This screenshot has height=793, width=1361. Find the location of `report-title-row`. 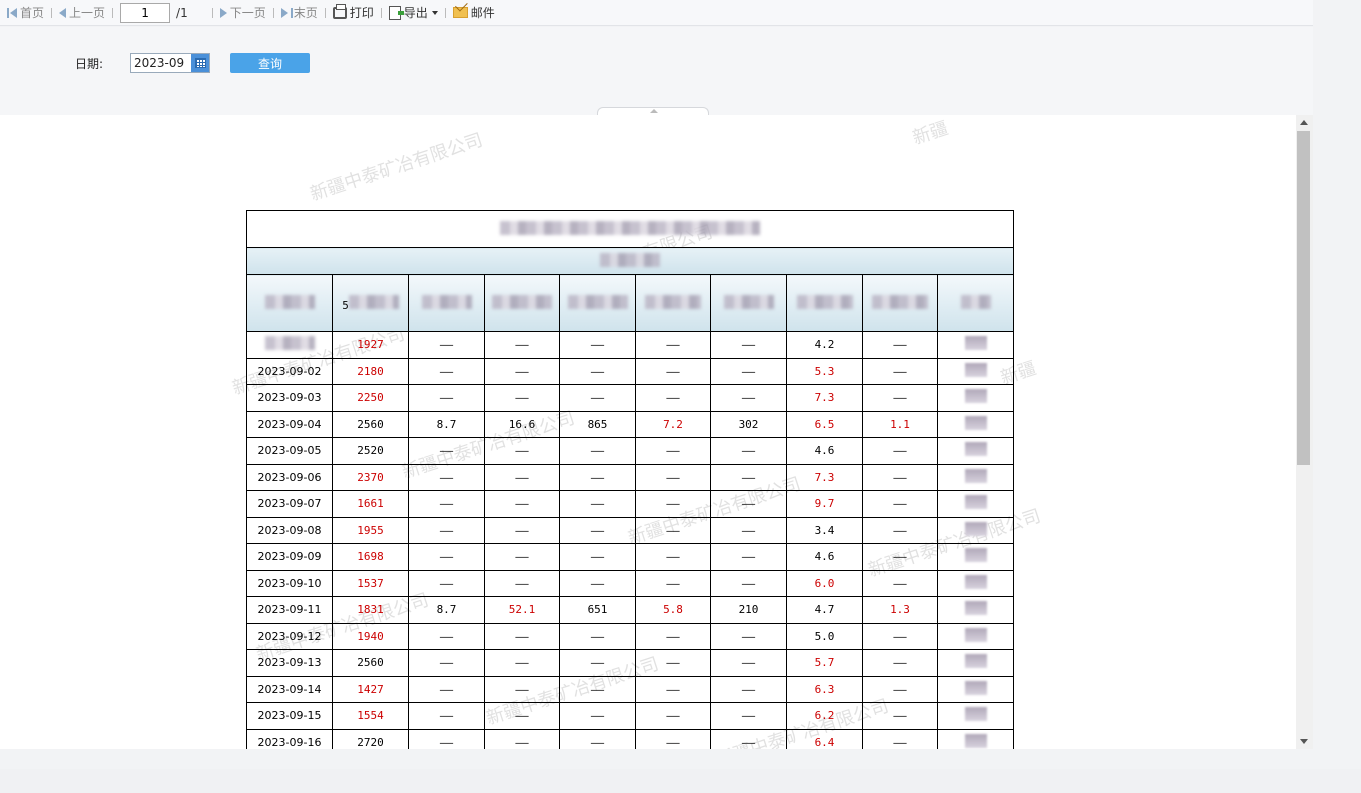

report-title-row is located at coordinates (630, 229).